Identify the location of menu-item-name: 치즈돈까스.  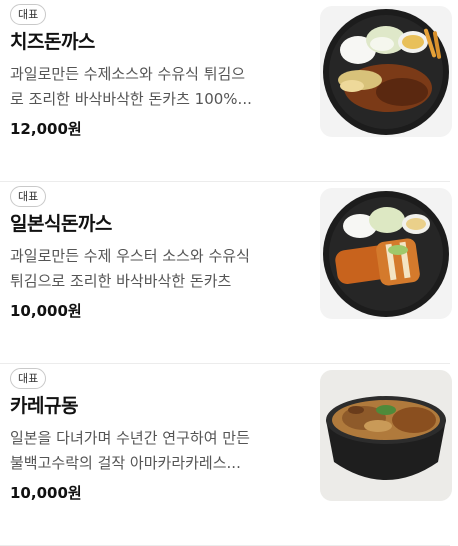
(52, 42).